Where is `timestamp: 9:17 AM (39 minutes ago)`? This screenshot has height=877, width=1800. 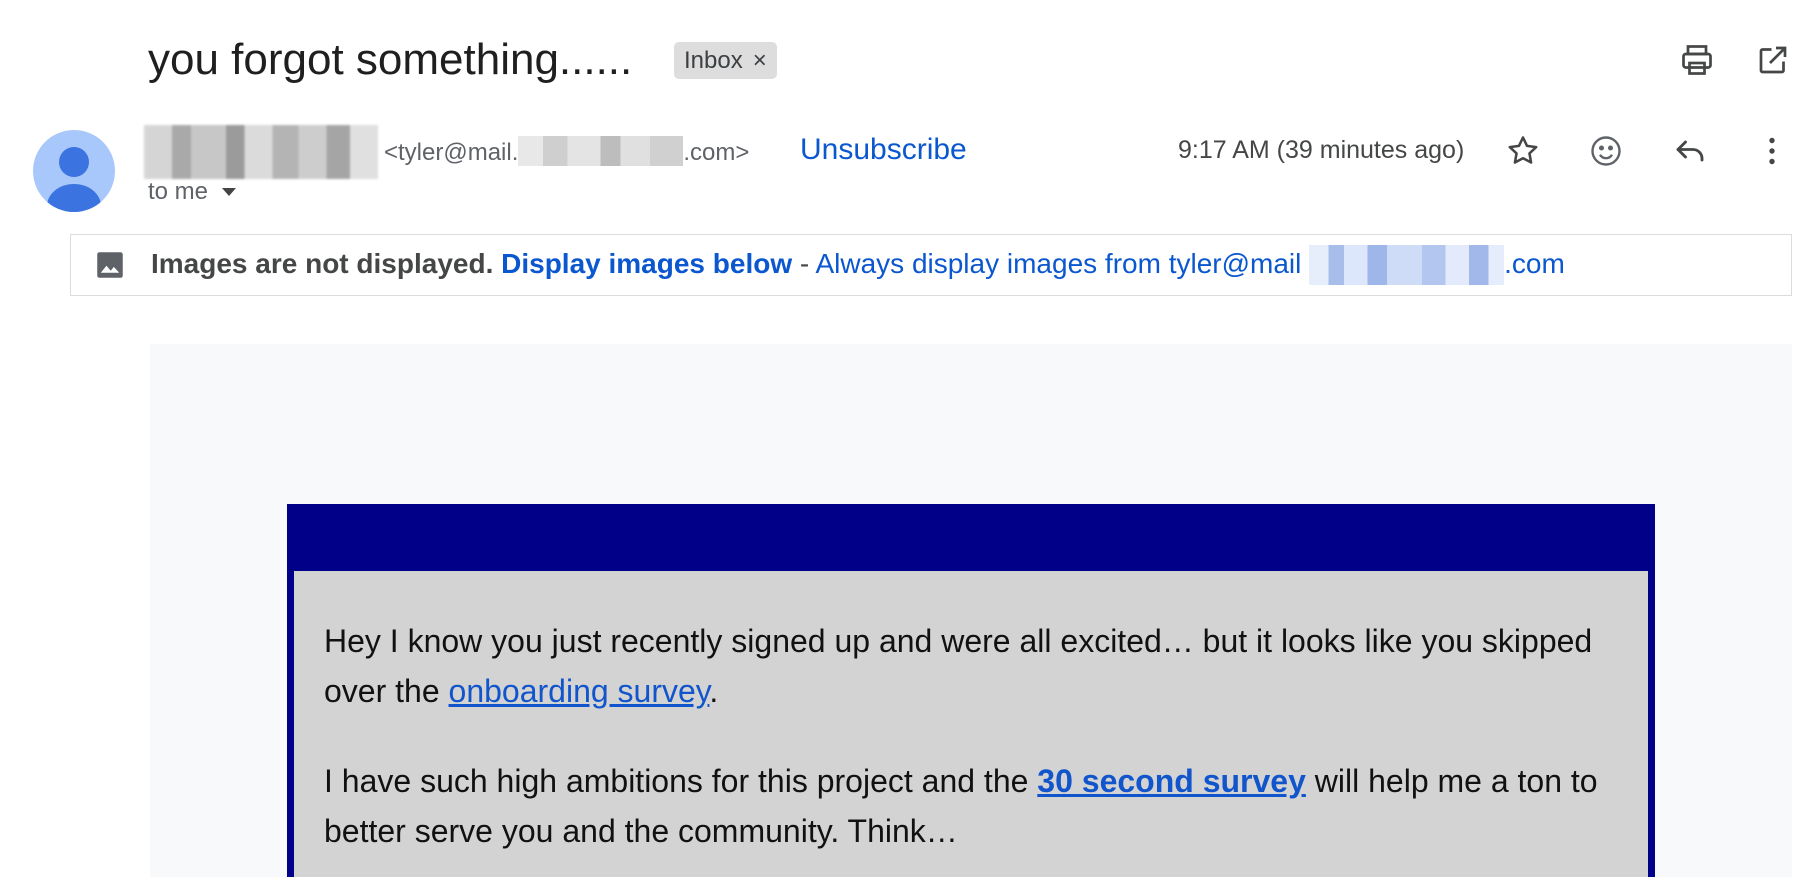 timestamp: 9:17 AM (39 minutes ago) is located at coordinates (1321, 150).